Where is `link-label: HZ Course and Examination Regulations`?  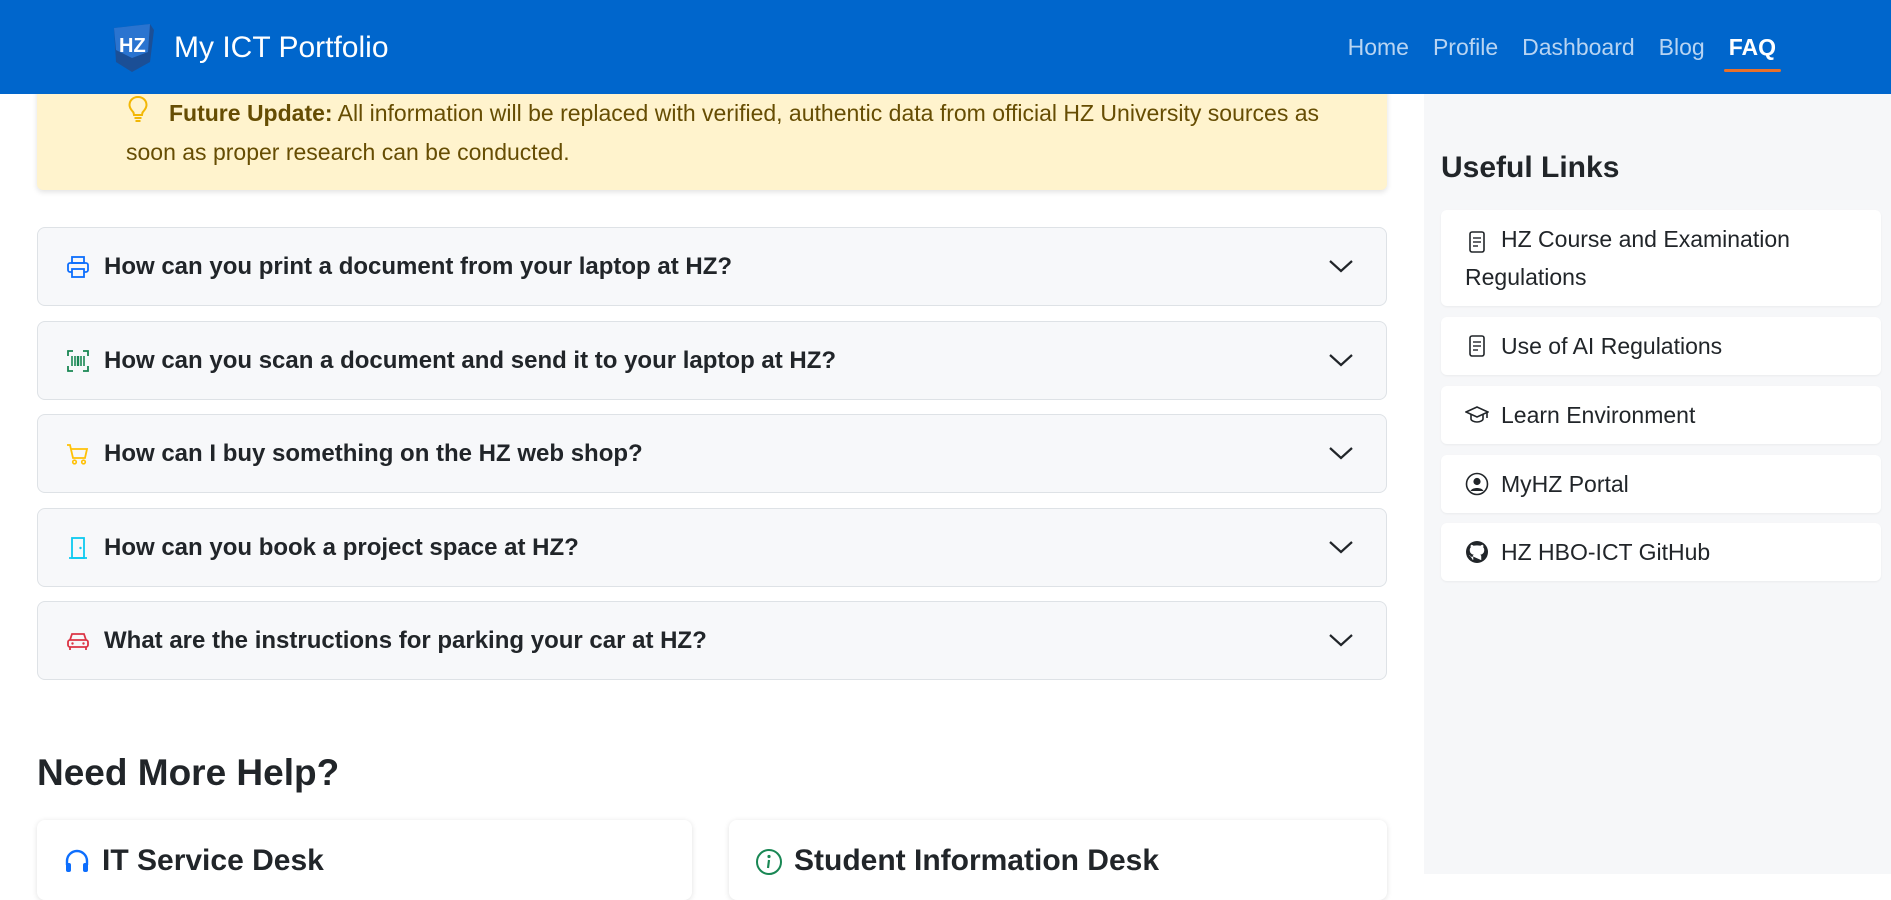
link-label: HZ Course and Examination Regulations is located at coordinates (1627, 258).